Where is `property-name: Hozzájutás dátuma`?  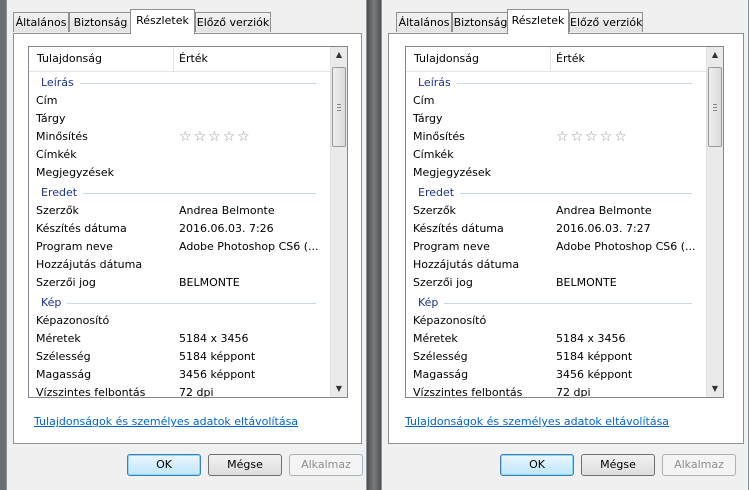
property-name: Hozzájutás dátuma is located at coordinates (466, 264).